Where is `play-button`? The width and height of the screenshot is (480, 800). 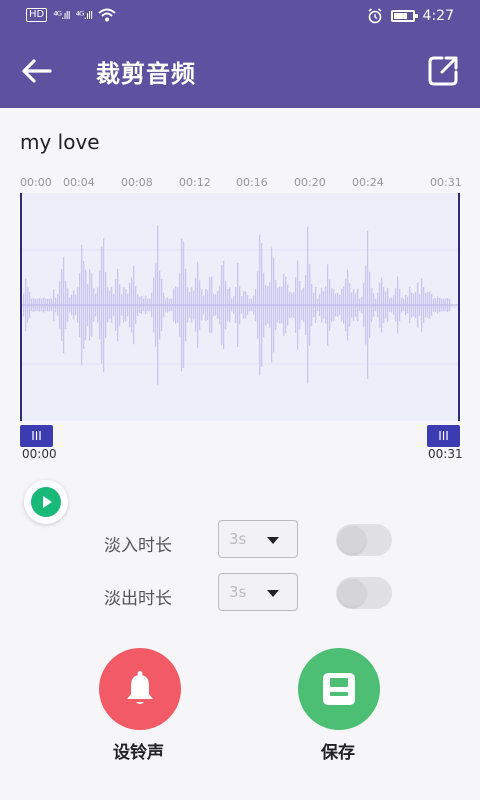 play-button is located at coordinates (46, 502).